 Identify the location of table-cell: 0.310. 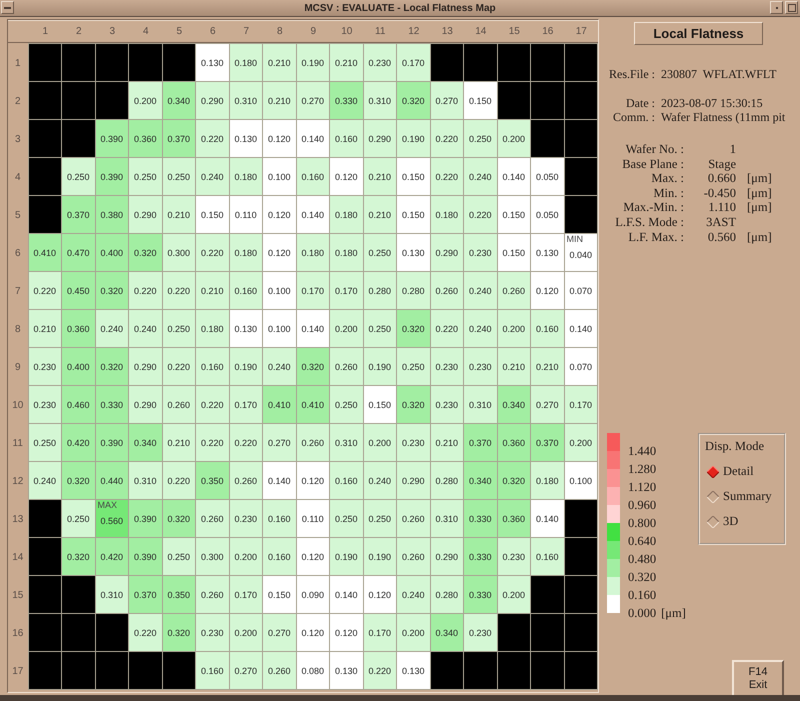
(380, 100).